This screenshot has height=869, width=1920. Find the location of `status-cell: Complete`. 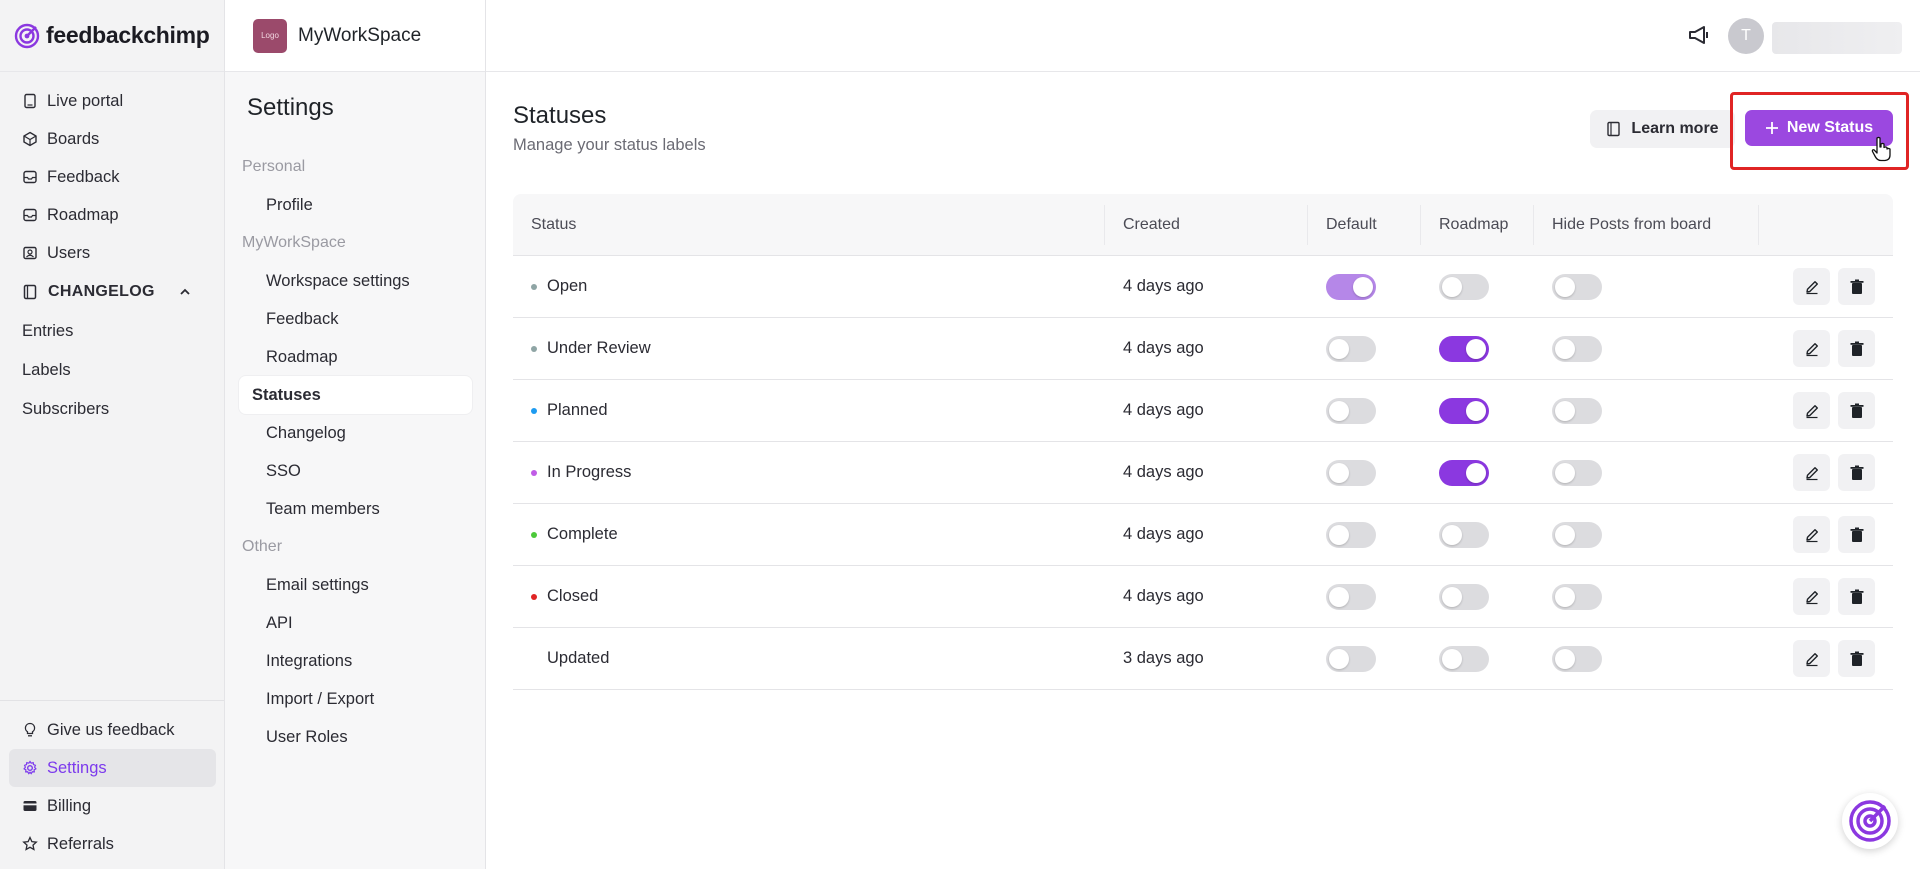

status-cell: Complete is located at coordinates (809, 534).